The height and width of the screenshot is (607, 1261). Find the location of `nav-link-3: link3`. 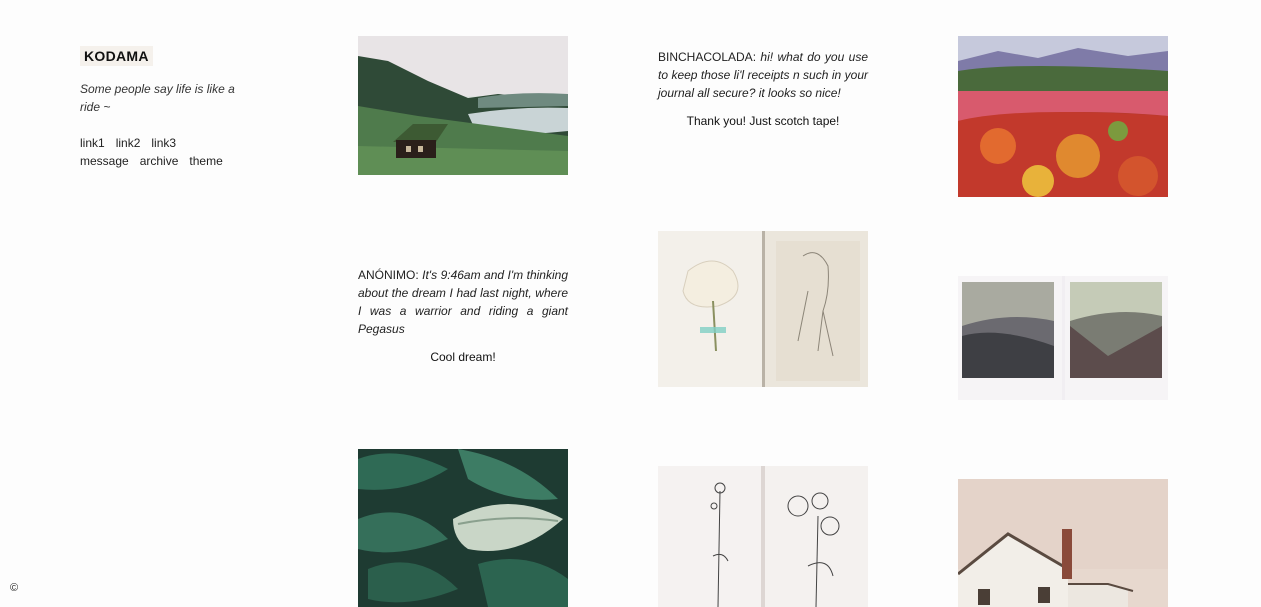

nav-link-3: link3 is located at coordinates (163, 143).